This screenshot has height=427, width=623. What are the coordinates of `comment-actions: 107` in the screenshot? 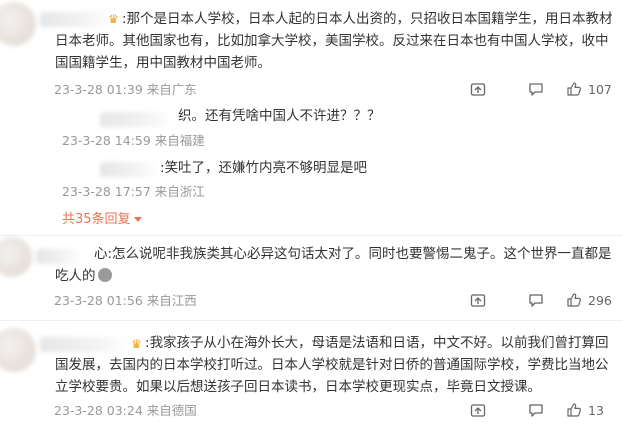 It's located at (545, 90).